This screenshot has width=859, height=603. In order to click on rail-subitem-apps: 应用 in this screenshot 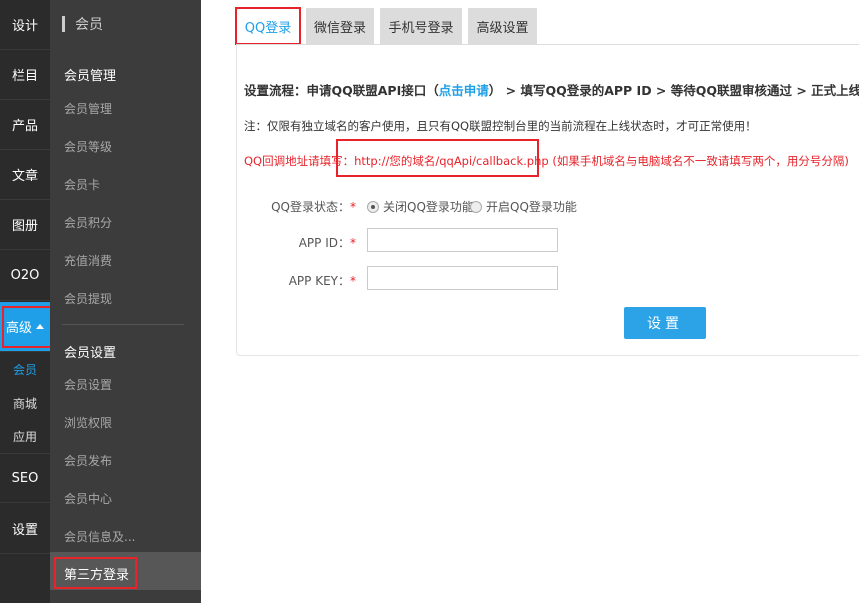, I will do `click(25, 436)`.